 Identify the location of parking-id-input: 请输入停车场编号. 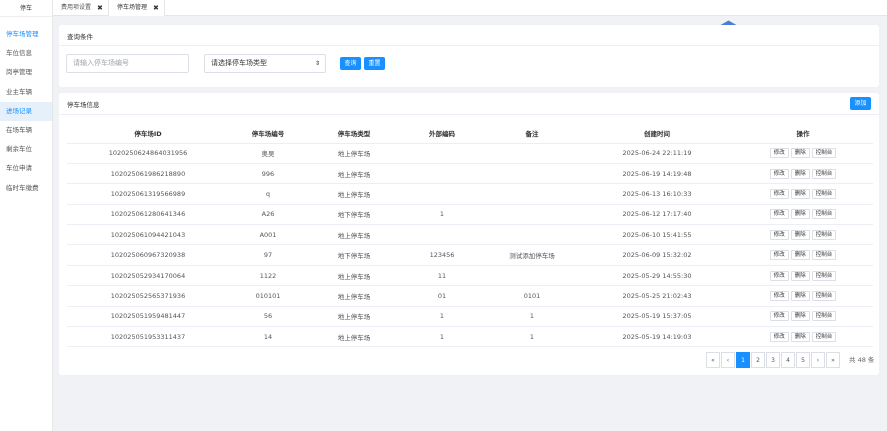
(127, 63).